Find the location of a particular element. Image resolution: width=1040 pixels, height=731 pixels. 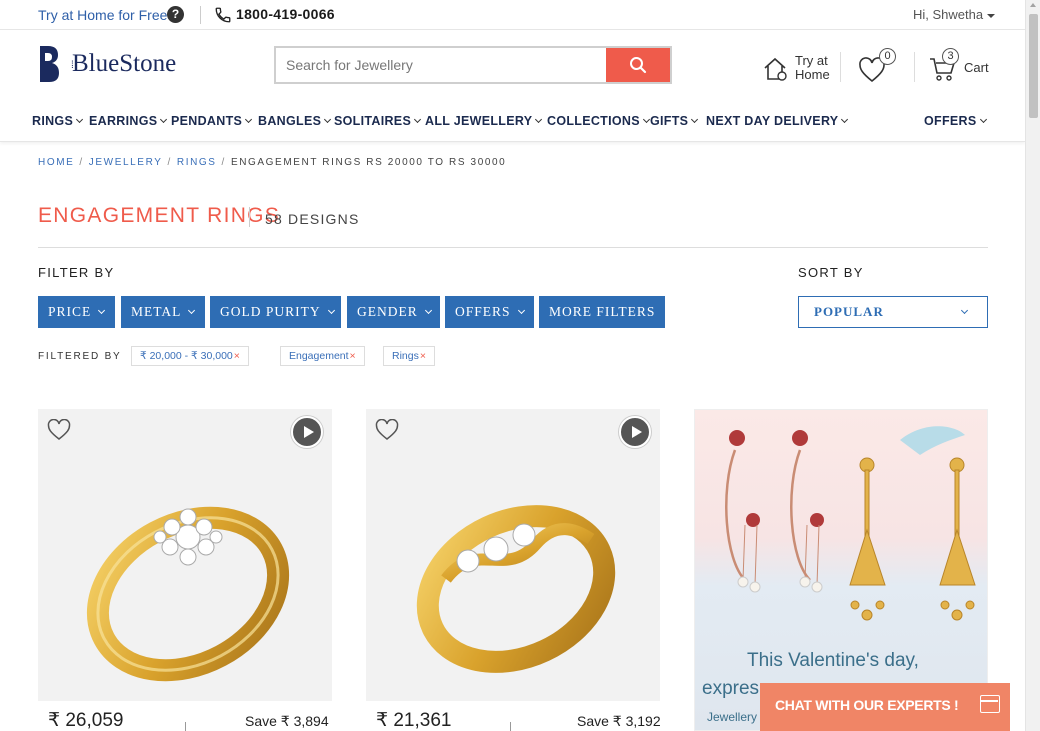

scrollbar-thumb is located at coordinates (1033, 66).